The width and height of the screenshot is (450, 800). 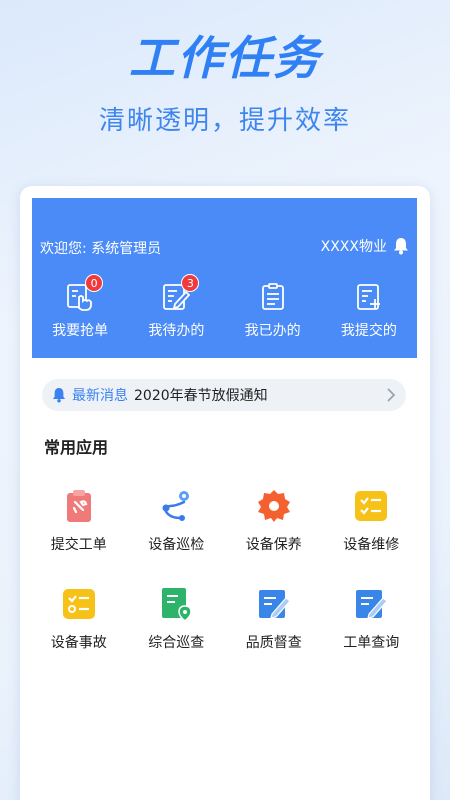 What do you see at coordinates (391, 395) in the screenshot?
I see `chevron-right-icon` at bounding box center [391, 395].